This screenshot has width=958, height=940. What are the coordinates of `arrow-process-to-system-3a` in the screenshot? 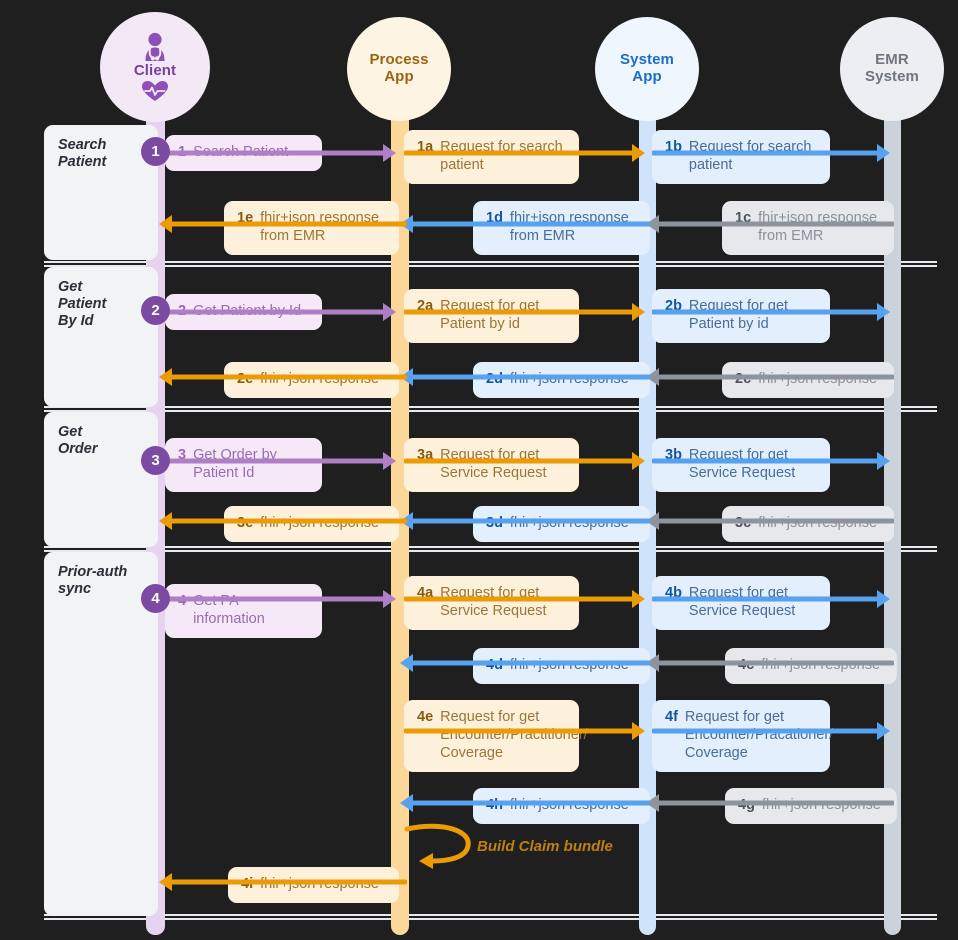 It's located at (524, 461).